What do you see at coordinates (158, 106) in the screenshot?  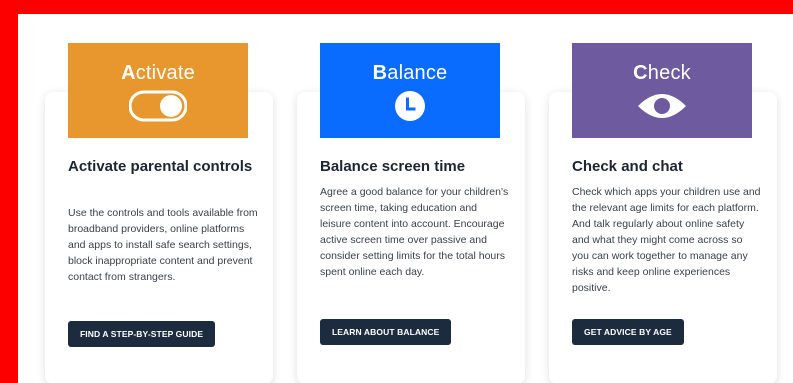 I see `toggle-switch-icon` at bounding box center [158, 106].